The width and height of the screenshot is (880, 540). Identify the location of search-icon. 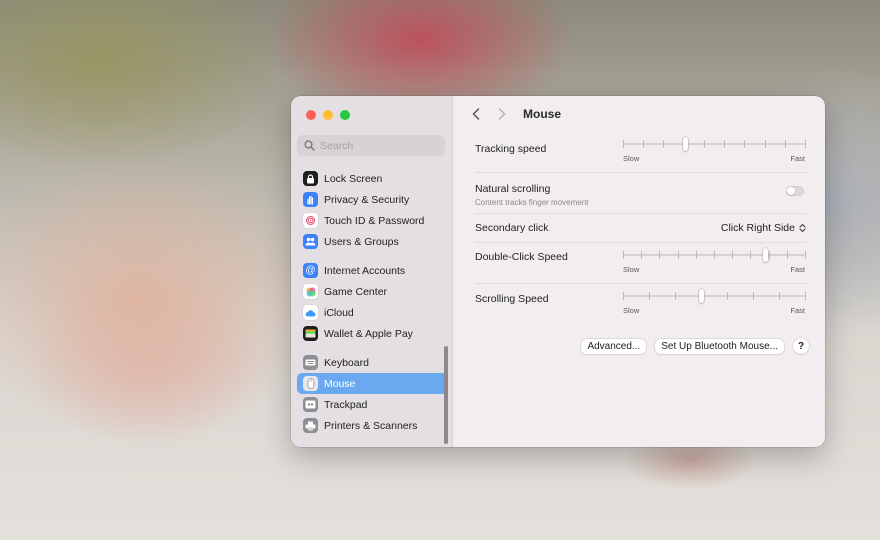
(309, 145).